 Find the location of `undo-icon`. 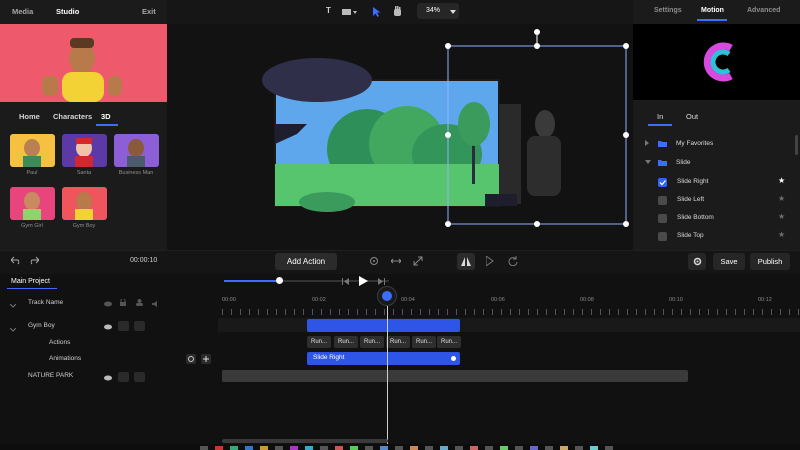

undo-icon is located at coordinates (15, 261).